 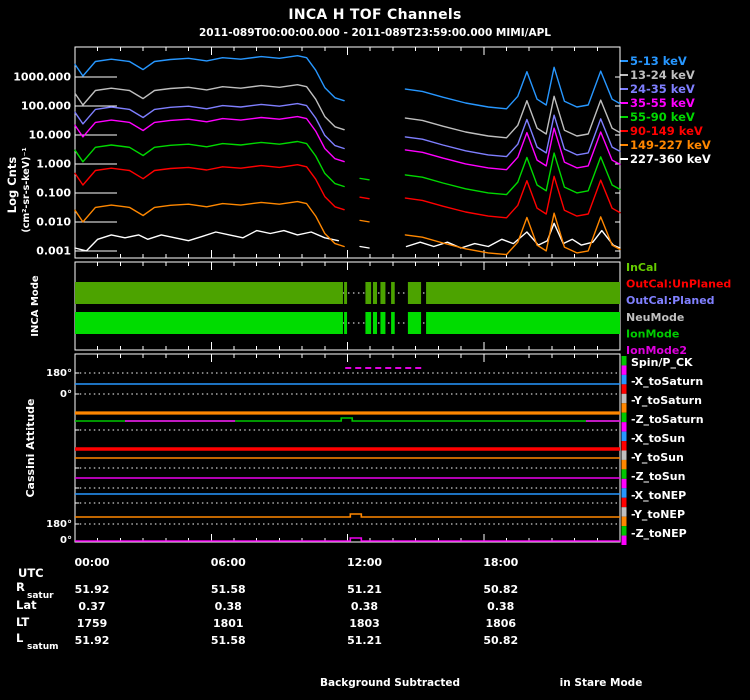 I want to click on spectra-legend-label: 149-227 keV, so click(x=670, y=145).